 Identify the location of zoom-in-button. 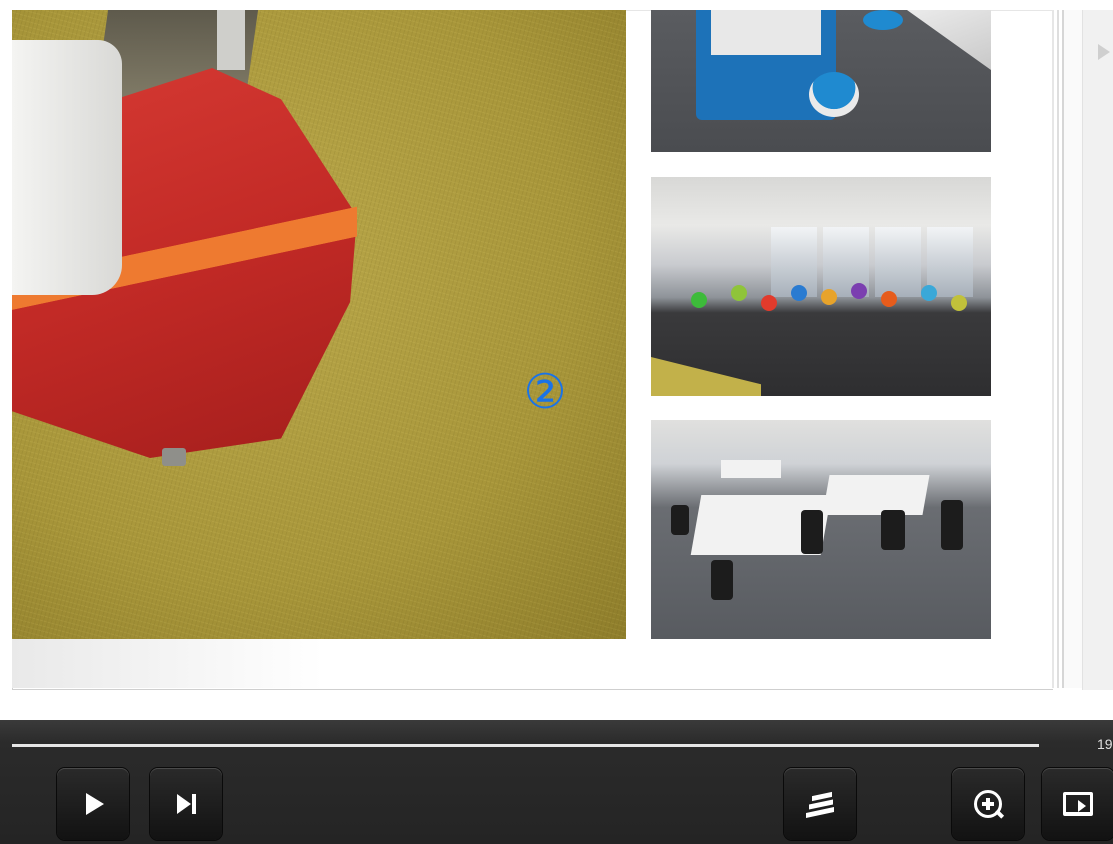
(988, 804).